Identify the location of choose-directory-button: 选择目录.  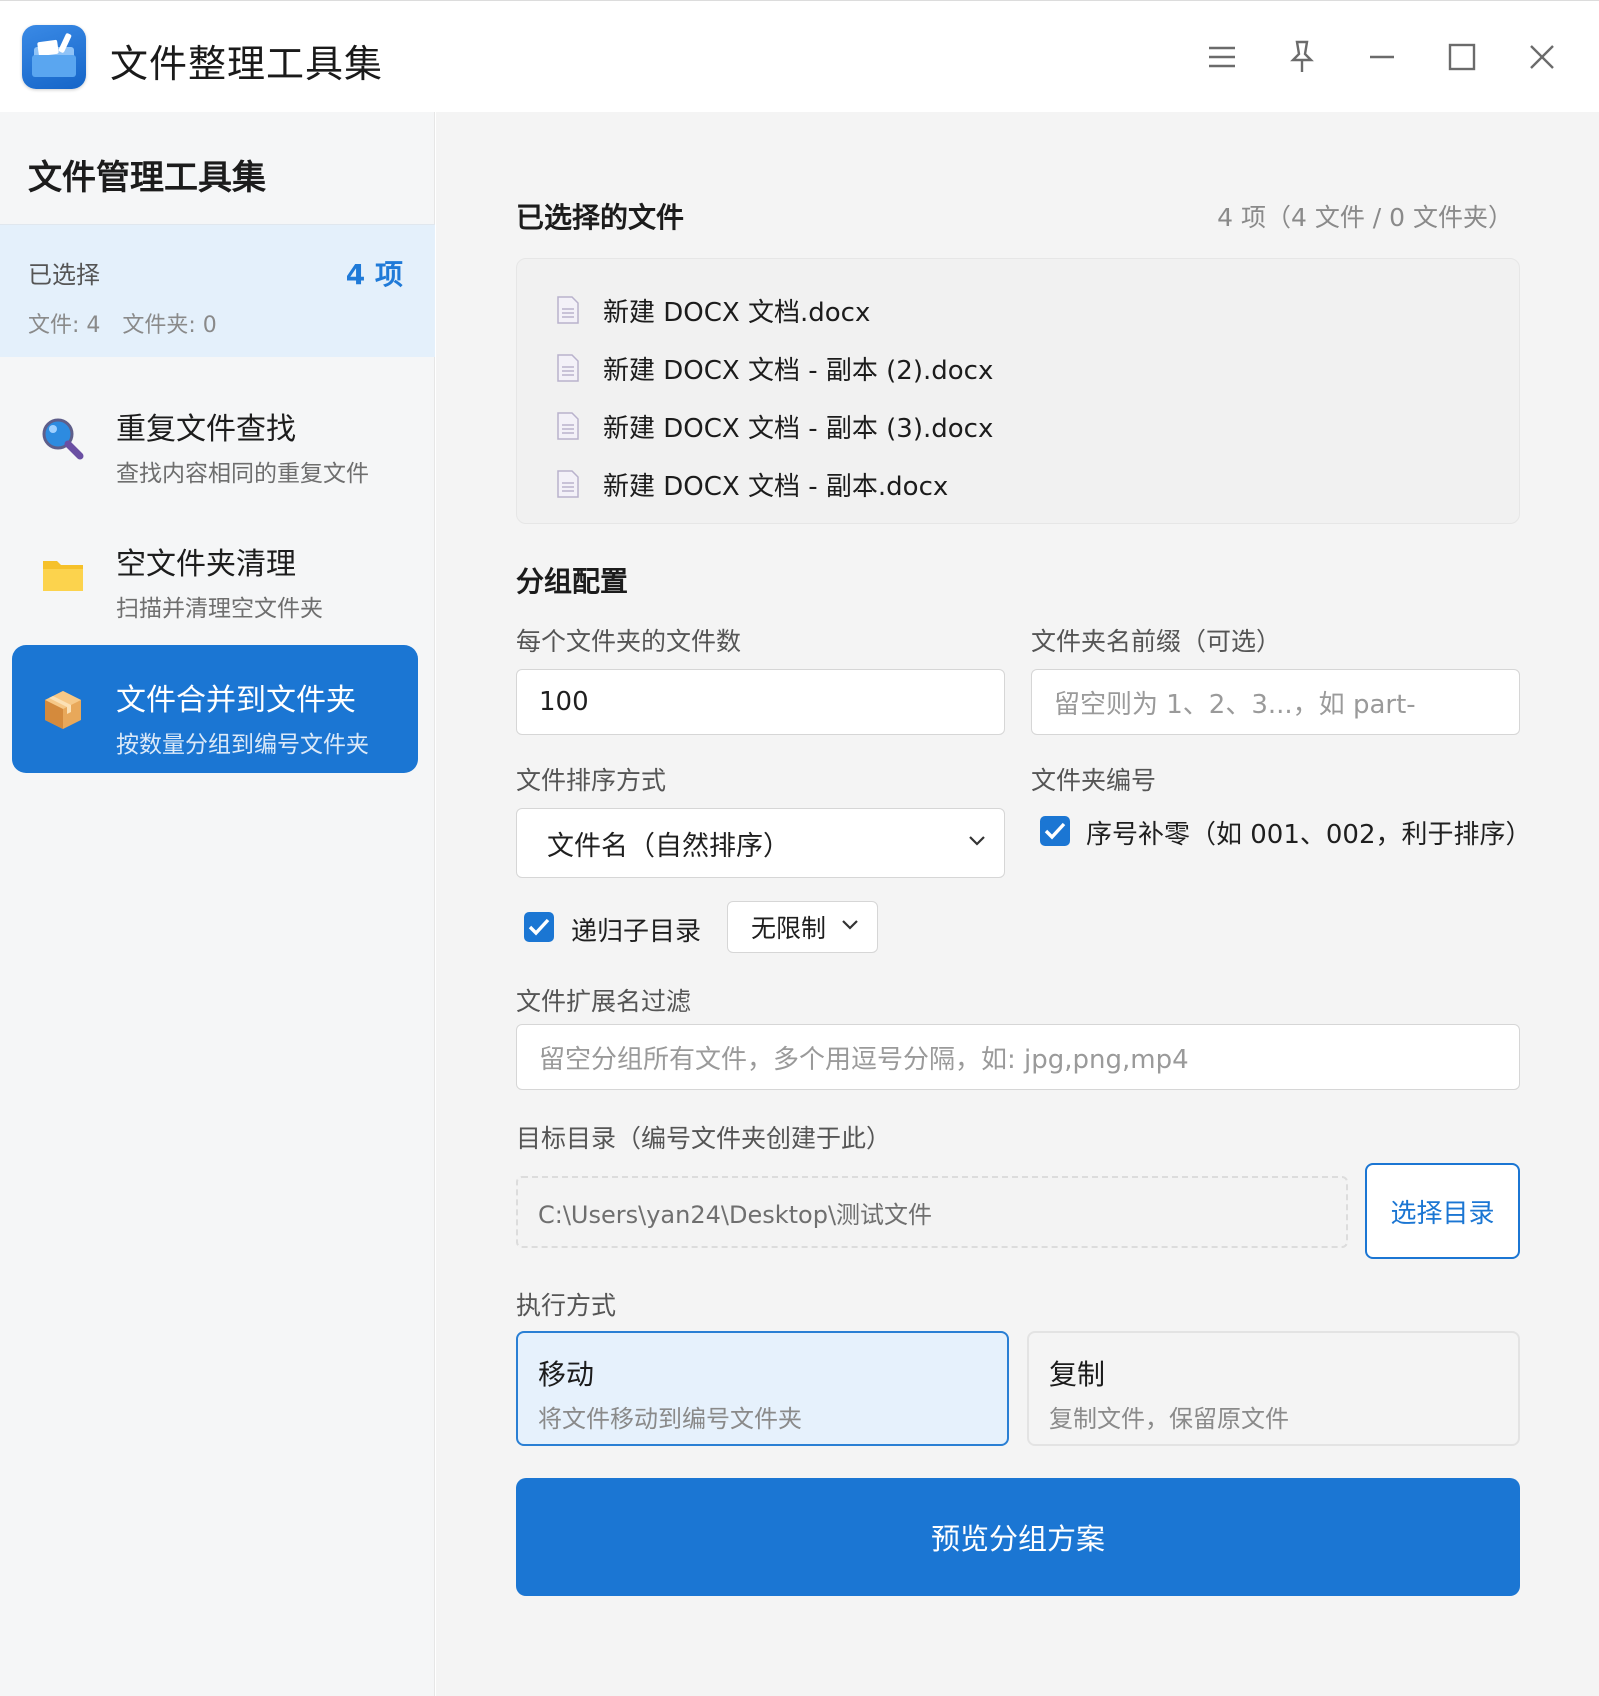
(1442, 1211).